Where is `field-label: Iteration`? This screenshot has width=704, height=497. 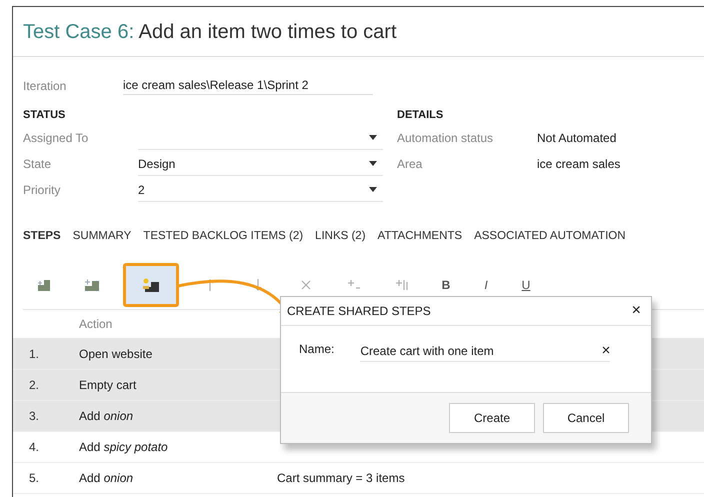 field-label: Iteration is located at coordinates (45, 86).